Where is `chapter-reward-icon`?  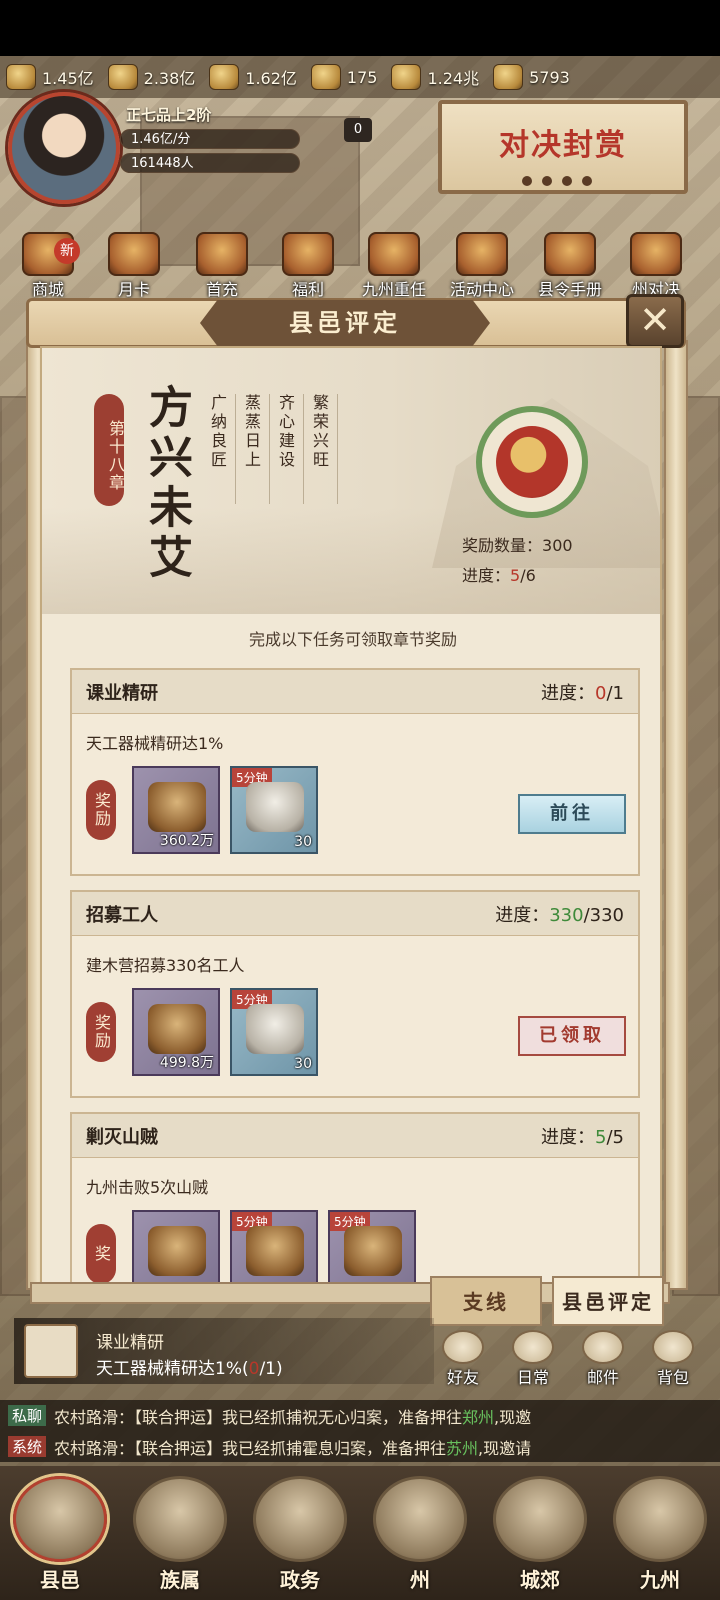
chapter-reward-icon is located at coordinates (532, 462).